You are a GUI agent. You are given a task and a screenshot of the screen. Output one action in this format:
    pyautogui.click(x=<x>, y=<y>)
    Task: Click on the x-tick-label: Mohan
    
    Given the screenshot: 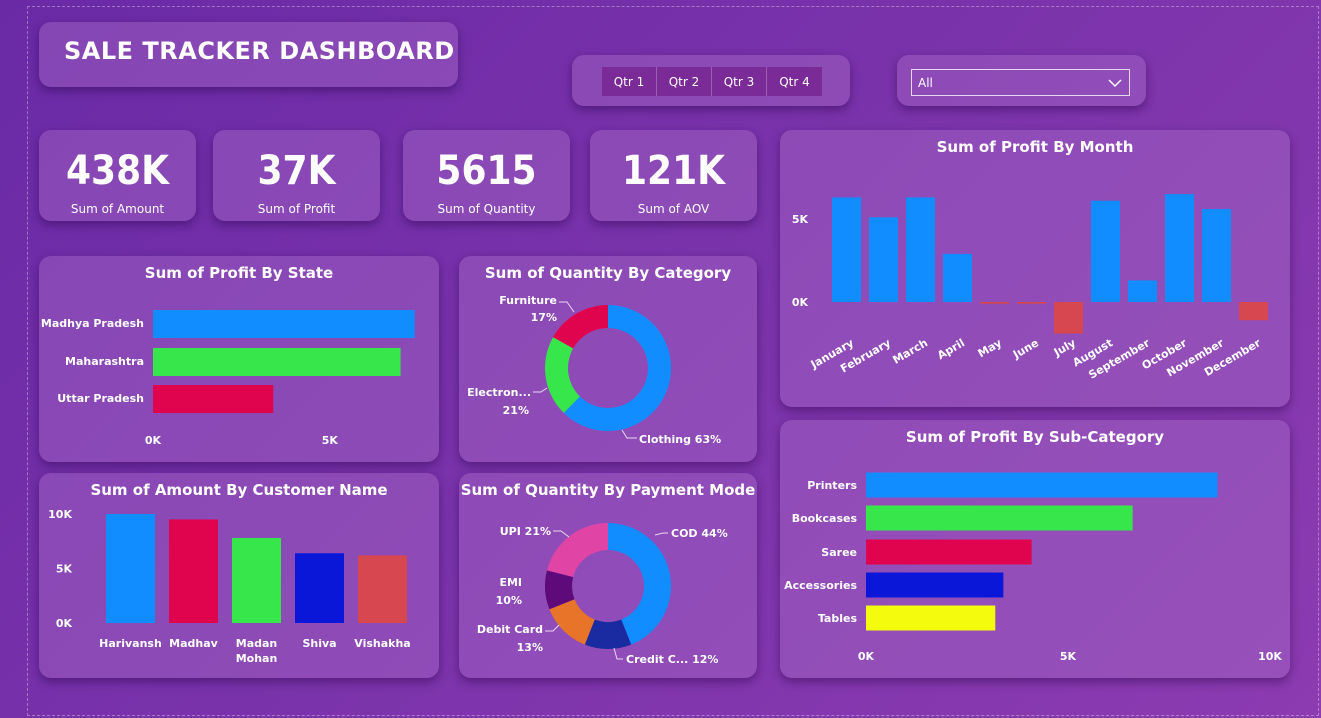 What is the action you would take?
    pyautogui.click(x=257, y=658)
    